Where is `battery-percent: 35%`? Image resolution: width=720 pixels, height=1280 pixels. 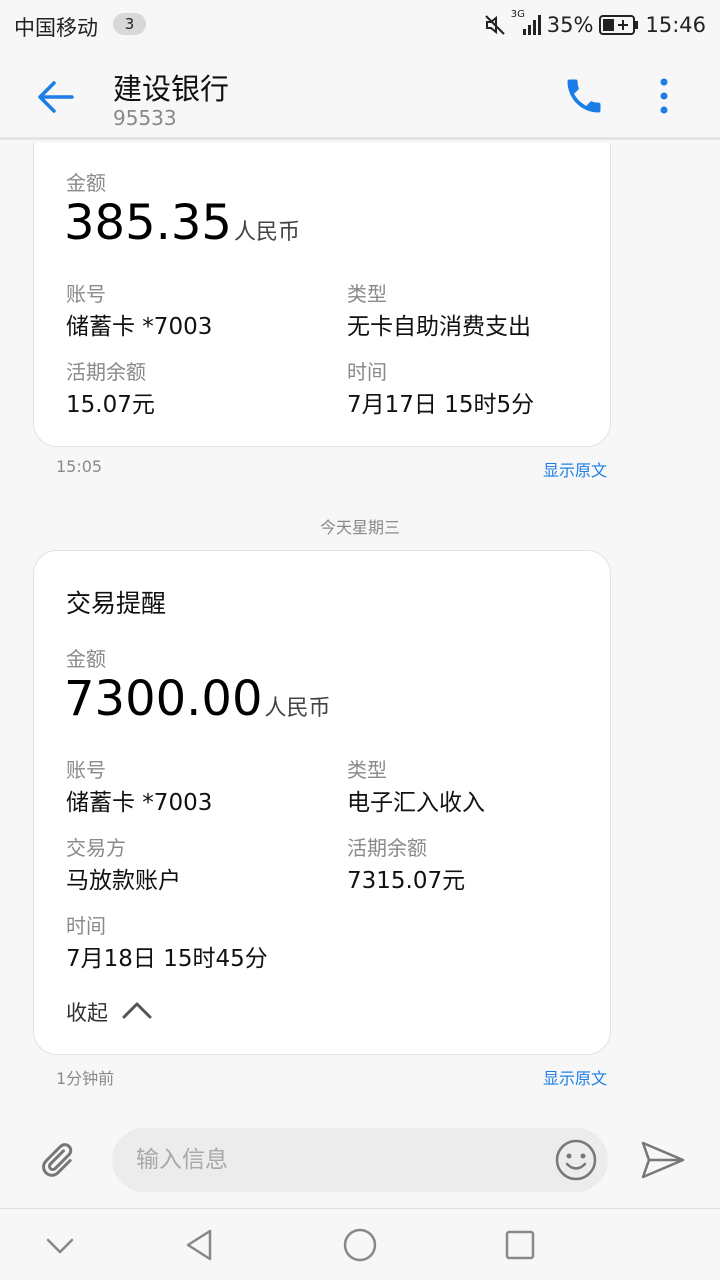 battery-percent: 35% is located at coordinates (570, 25).